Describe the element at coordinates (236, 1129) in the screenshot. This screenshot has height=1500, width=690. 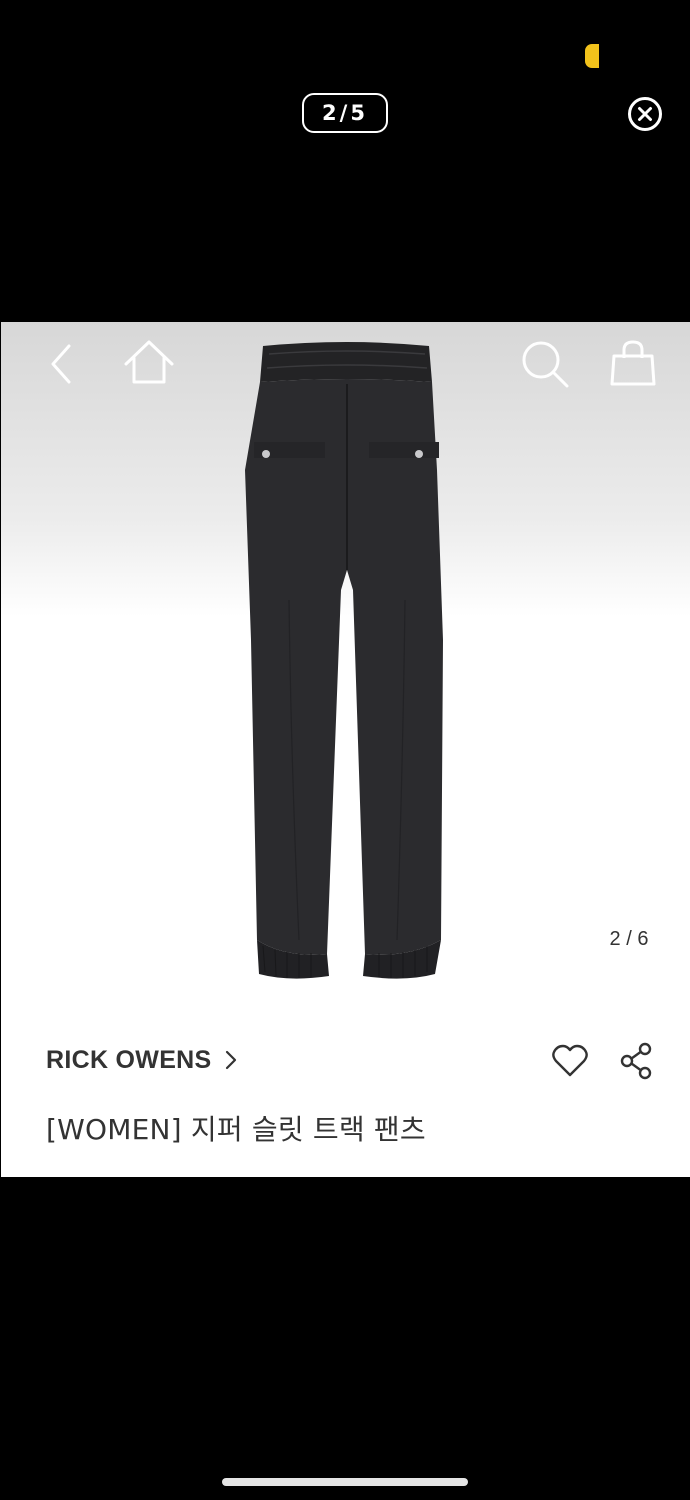
I see `product-title: [WOMEN] 지퍼 슬릿 트랙 팬츠` at that location.